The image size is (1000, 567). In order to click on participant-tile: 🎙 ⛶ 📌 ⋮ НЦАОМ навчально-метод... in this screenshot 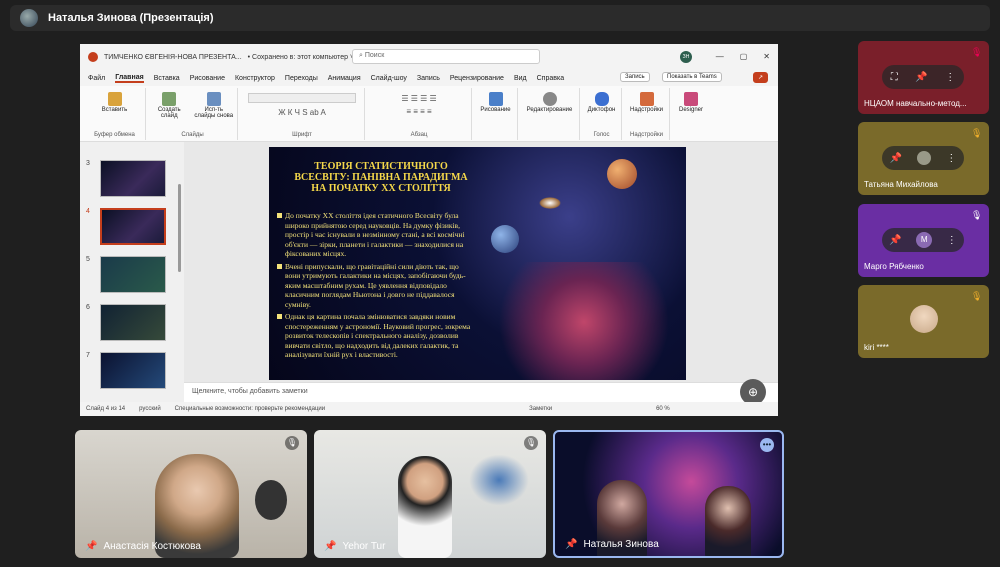, I will do `click(923, 77)`.